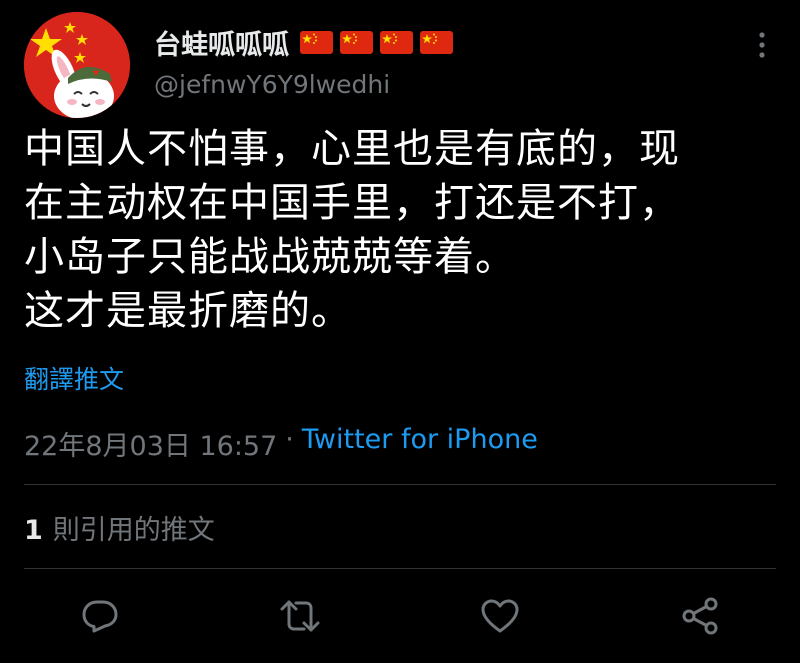 This screenshot has height=663, width=800. I want to click on tweet-source-link: Twitter for iPhone, so click(420, 443).